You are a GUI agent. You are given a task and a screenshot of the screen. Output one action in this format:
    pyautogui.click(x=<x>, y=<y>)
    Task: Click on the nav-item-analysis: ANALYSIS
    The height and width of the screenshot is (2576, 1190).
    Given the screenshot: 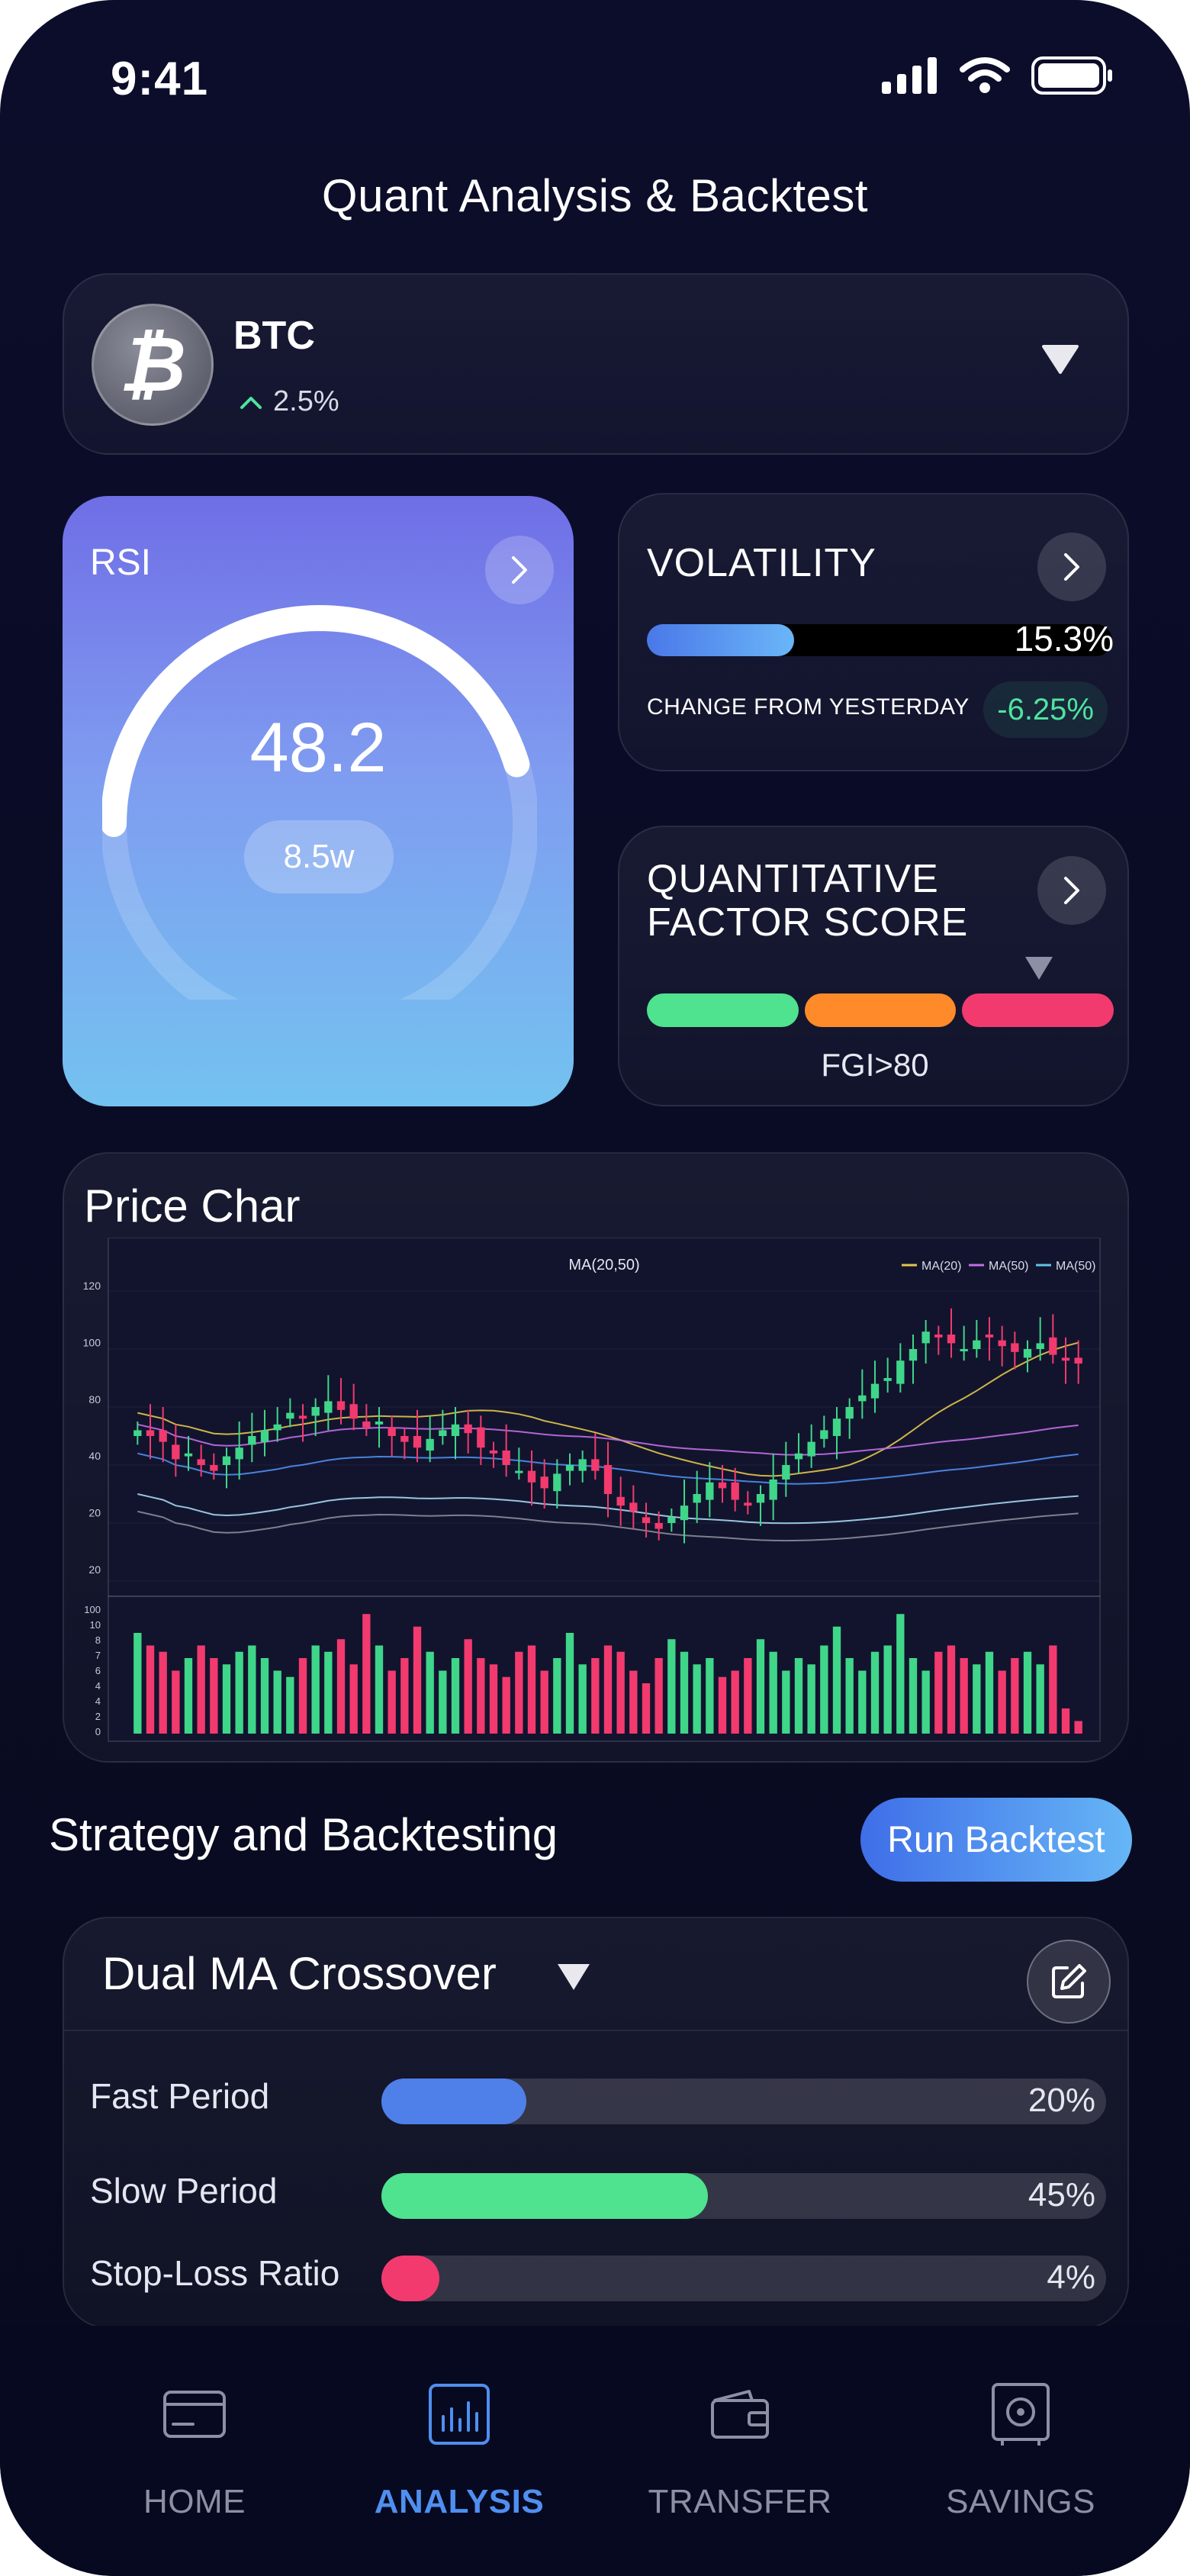 What is the action you would take?
    pyautogui.click(x=459, y=2448)
    